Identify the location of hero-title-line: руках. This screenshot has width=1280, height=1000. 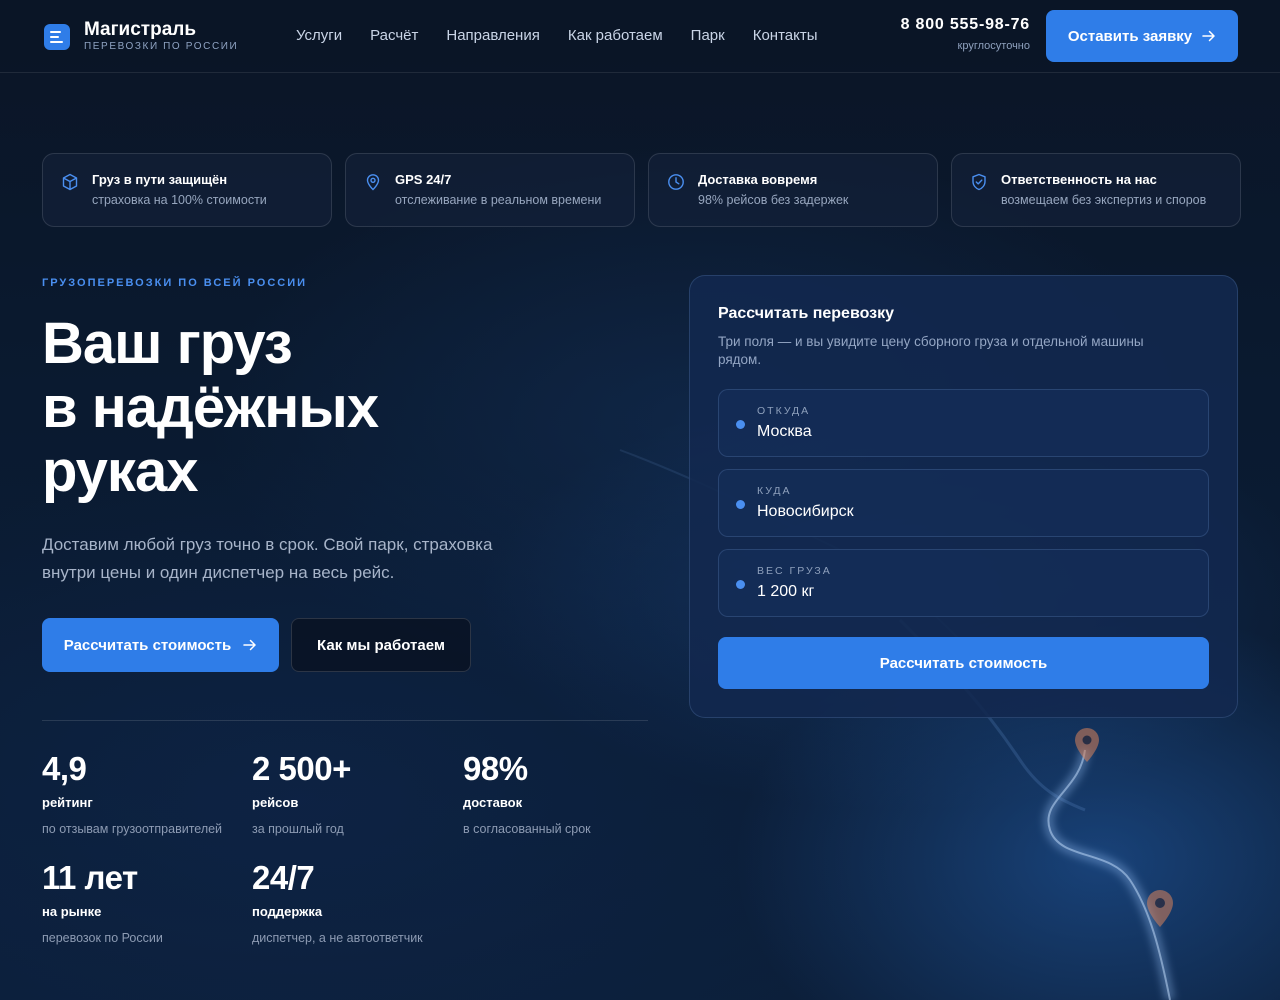
(120, 471).